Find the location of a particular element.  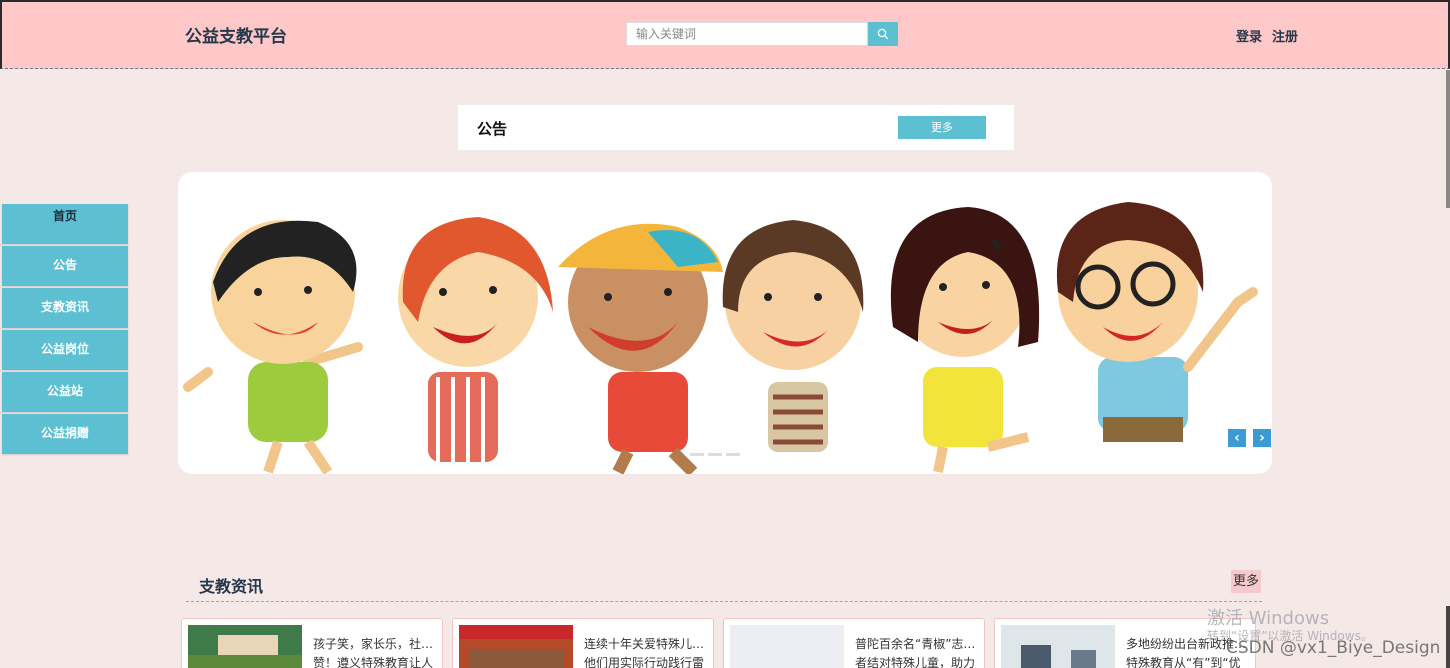

sidenav-item-jobs: 公益岗位 is located at coordinates (65, 350).